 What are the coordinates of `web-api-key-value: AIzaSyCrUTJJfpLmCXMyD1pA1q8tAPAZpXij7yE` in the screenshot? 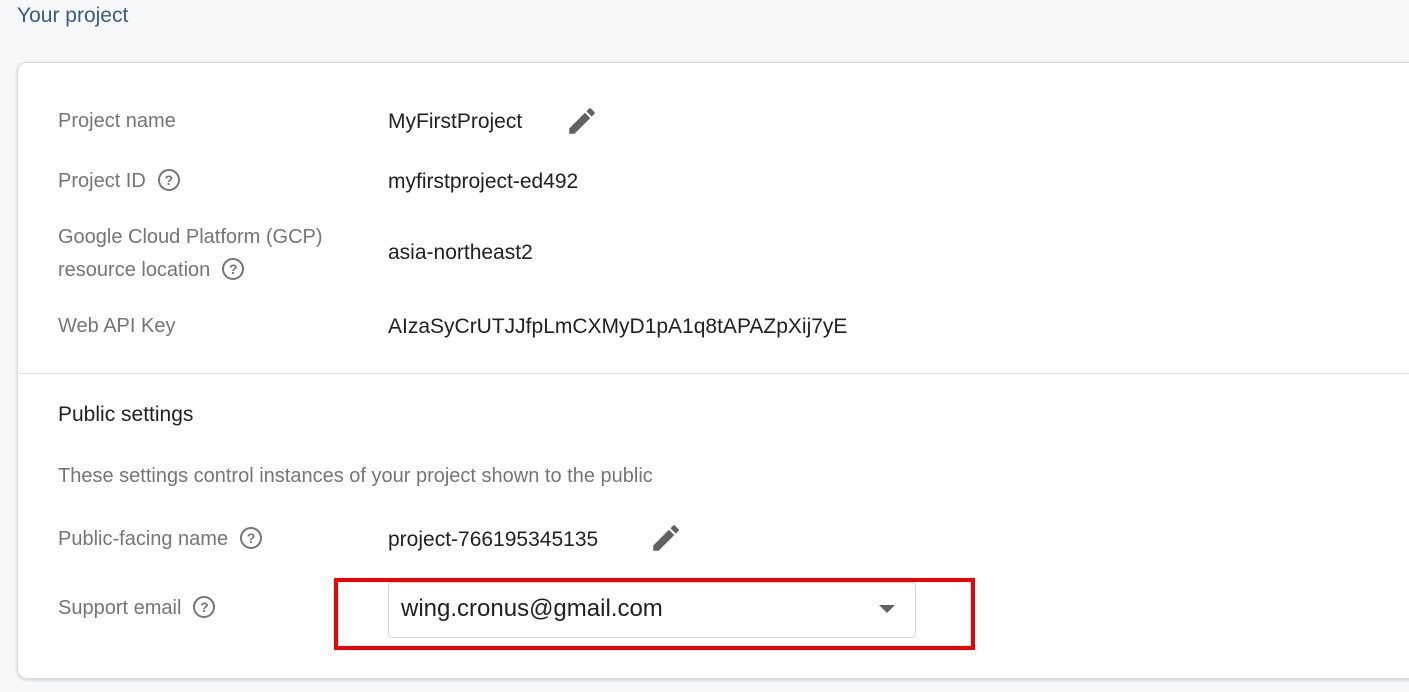 It's located at (618, 326).